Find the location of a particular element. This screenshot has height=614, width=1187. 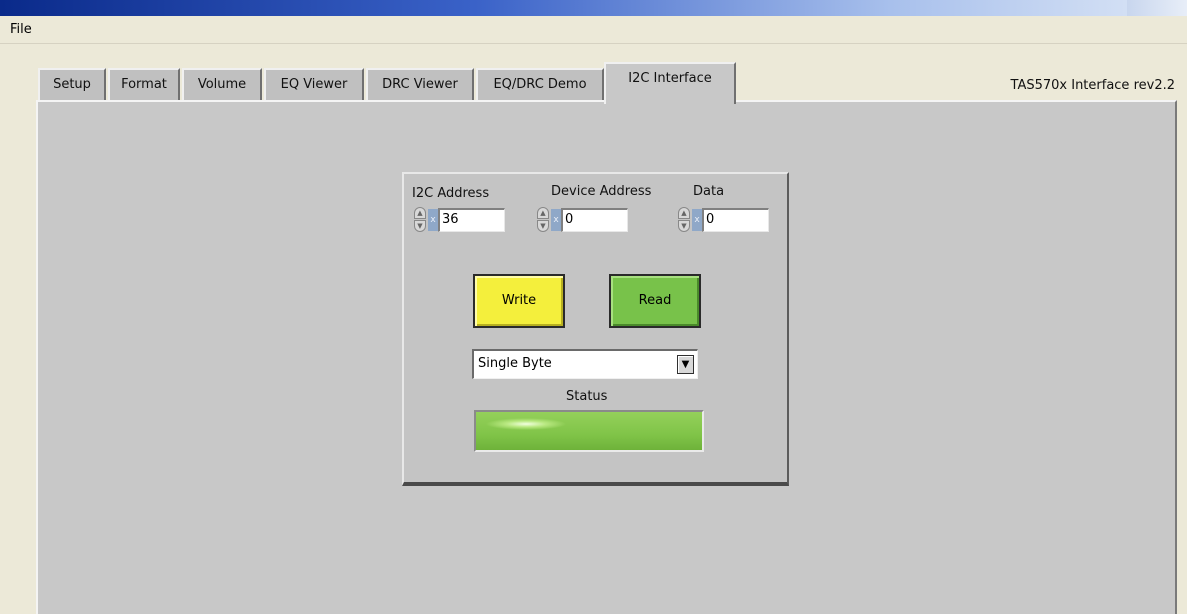

transfer-mode-value: Single Byte is located at coordinates (515, 363).